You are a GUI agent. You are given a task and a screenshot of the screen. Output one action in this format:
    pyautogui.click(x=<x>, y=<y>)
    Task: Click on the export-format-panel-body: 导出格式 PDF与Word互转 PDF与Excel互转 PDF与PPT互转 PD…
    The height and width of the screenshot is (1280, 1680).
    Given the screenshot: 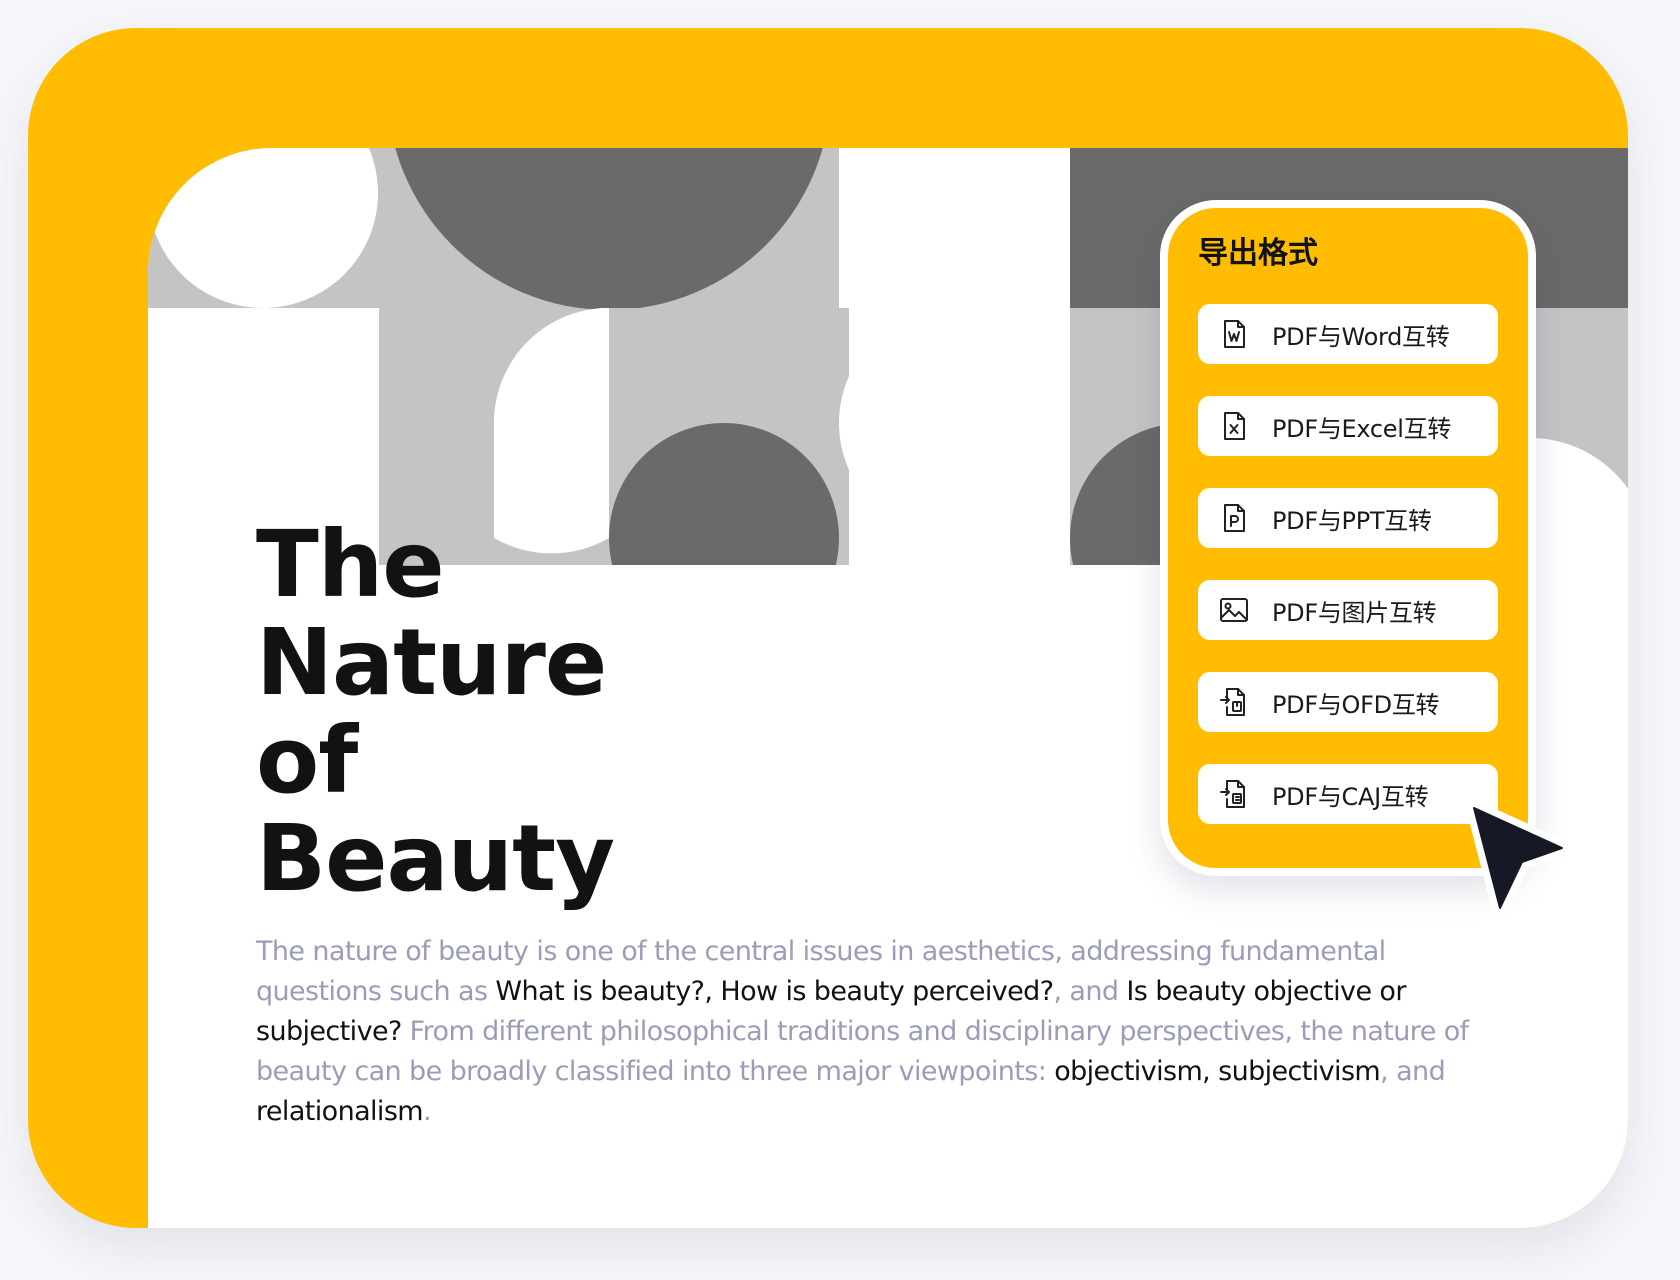 What is the action you would take?
    pyautogui.click(x=1348, y=538)
    